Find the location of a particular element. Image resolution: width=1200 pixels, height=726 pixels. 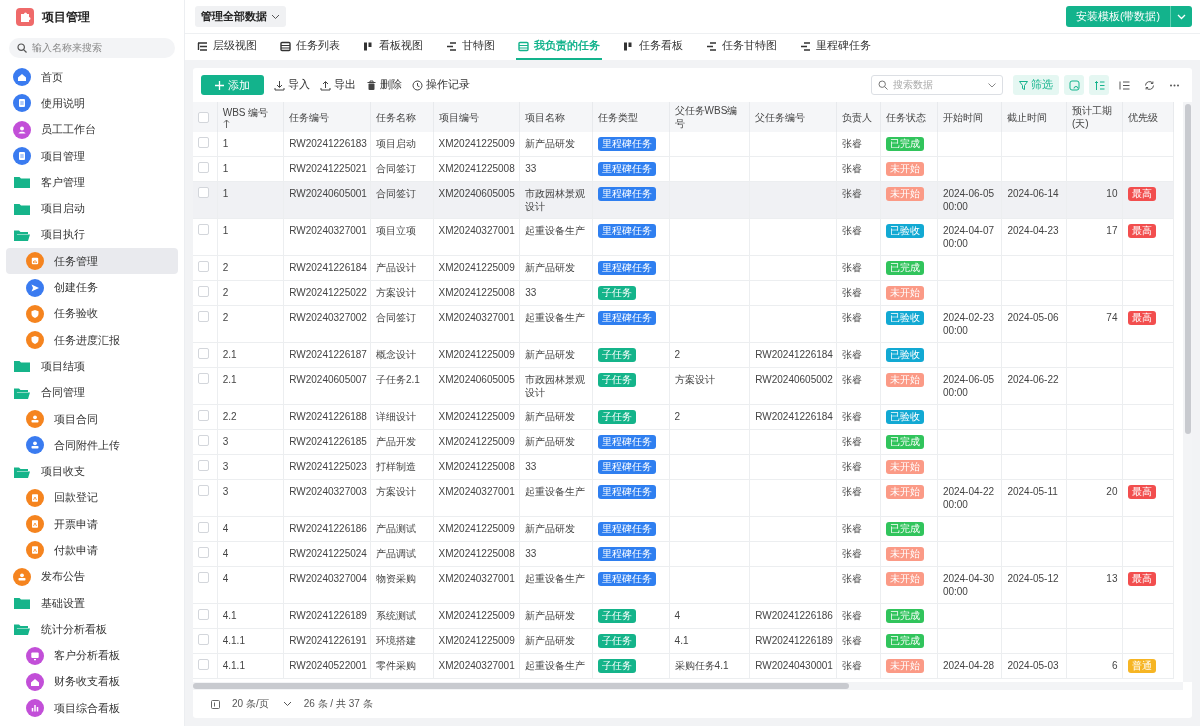

toolbar-button: 导入 is located at coordinates (292, 85).